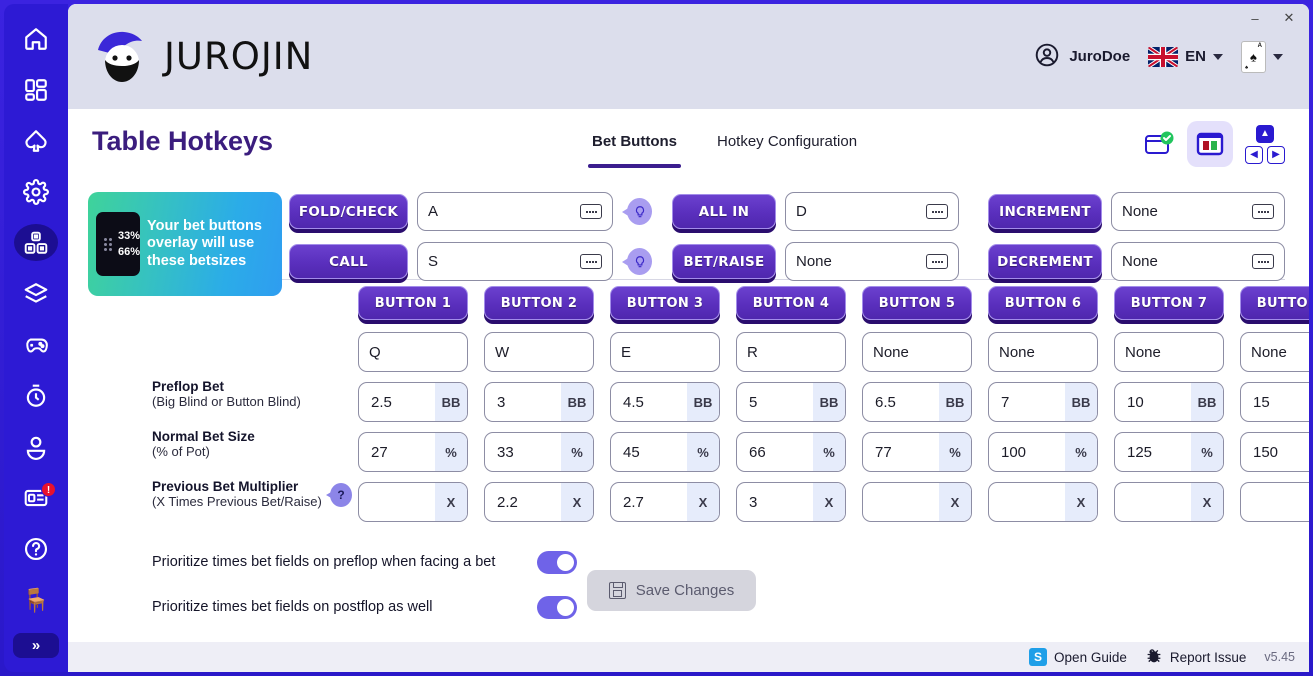 This screenshot has height=676, width=1313. Describe the element at coordinates (381, 402) in the screenshot. I see `button-1-preflop-value: 2.5` at that location.